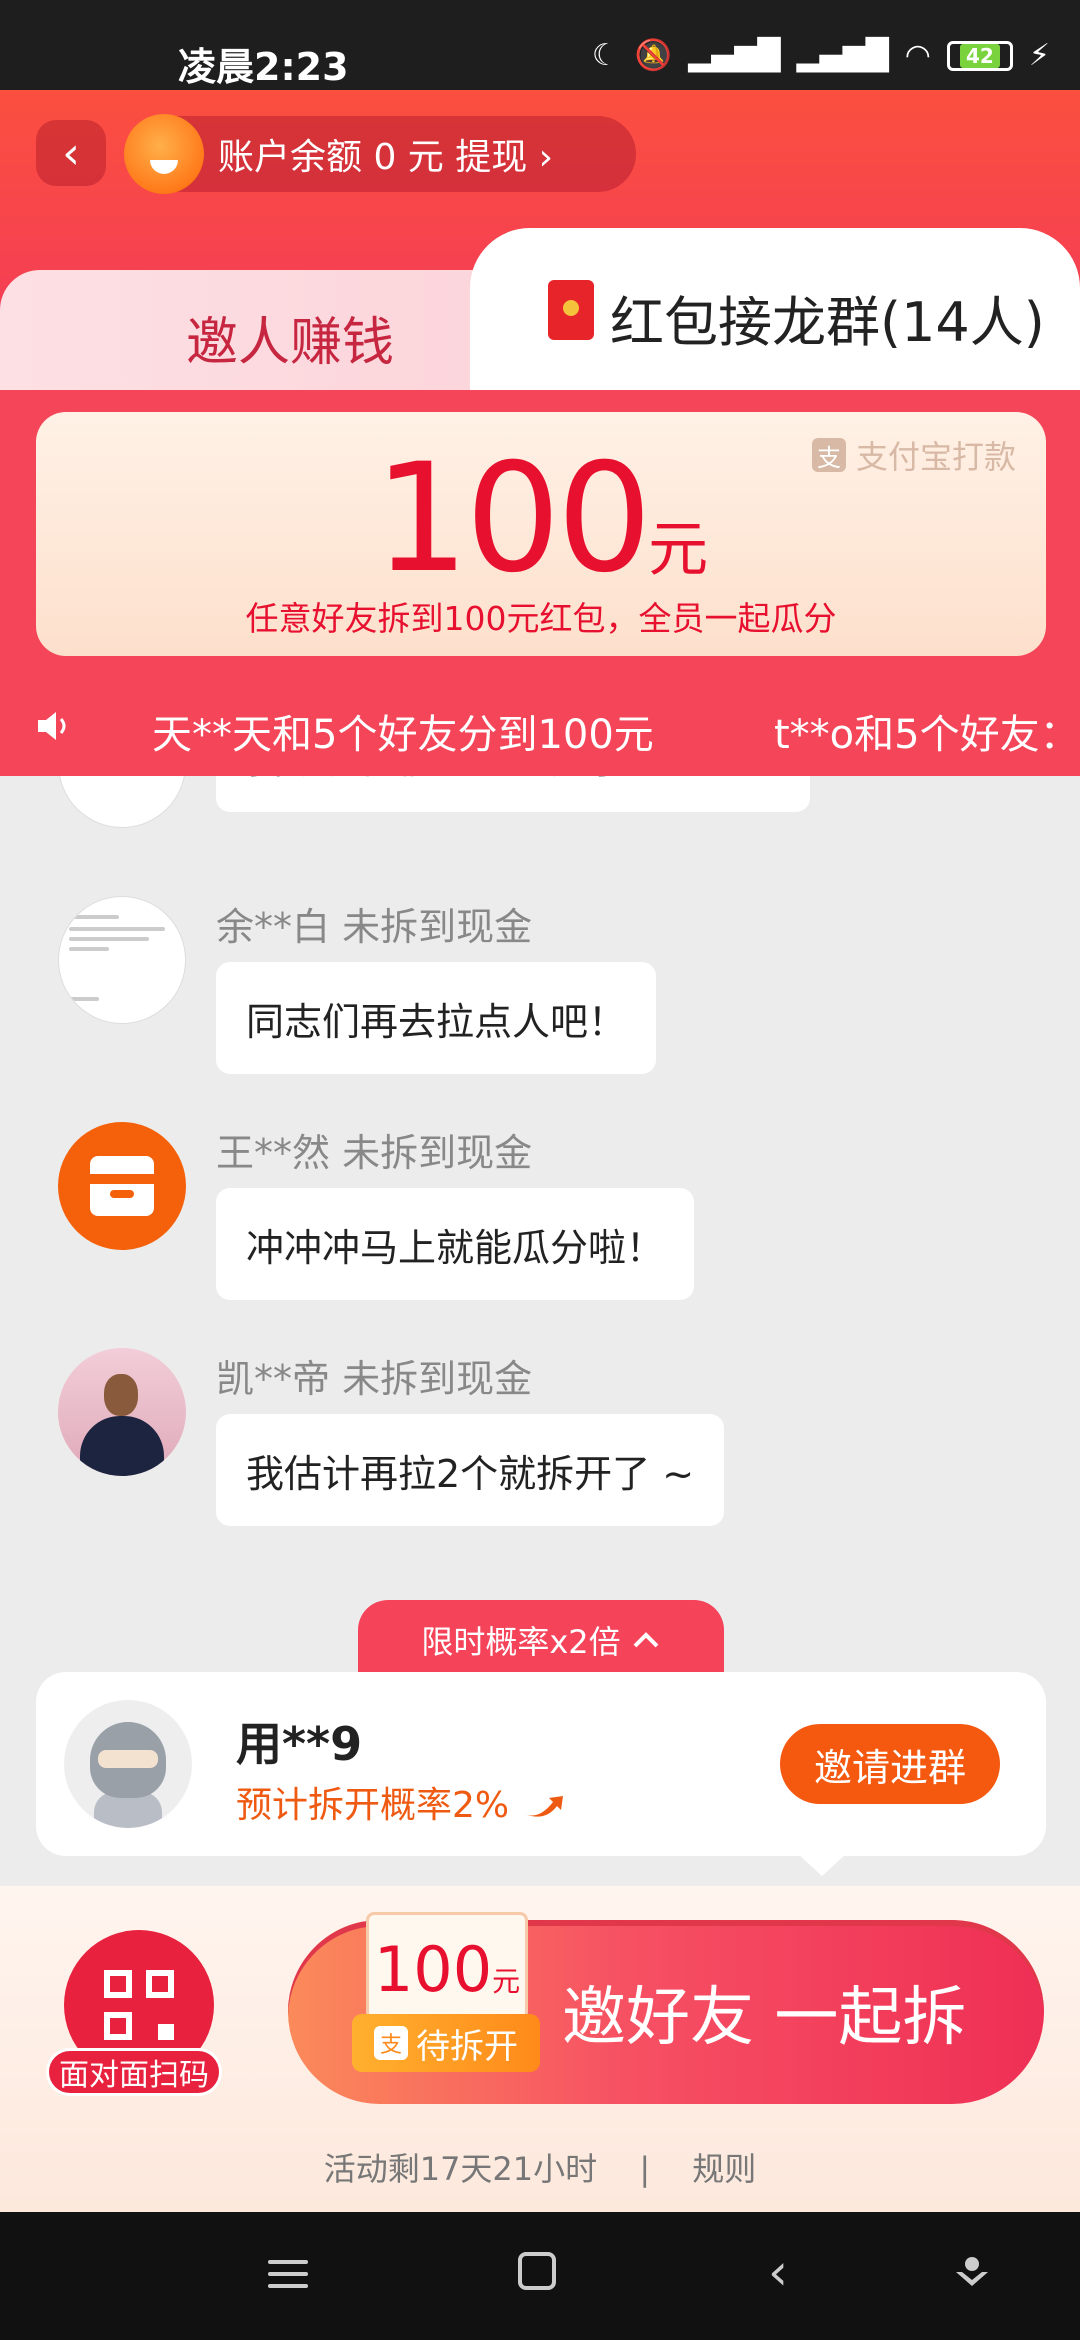 Image resolution: width=1080 pixels, height=2340 pixels. I want to click on message-bubble: 我估计再拉2个就拆开了 ~, so click(470, 1470).